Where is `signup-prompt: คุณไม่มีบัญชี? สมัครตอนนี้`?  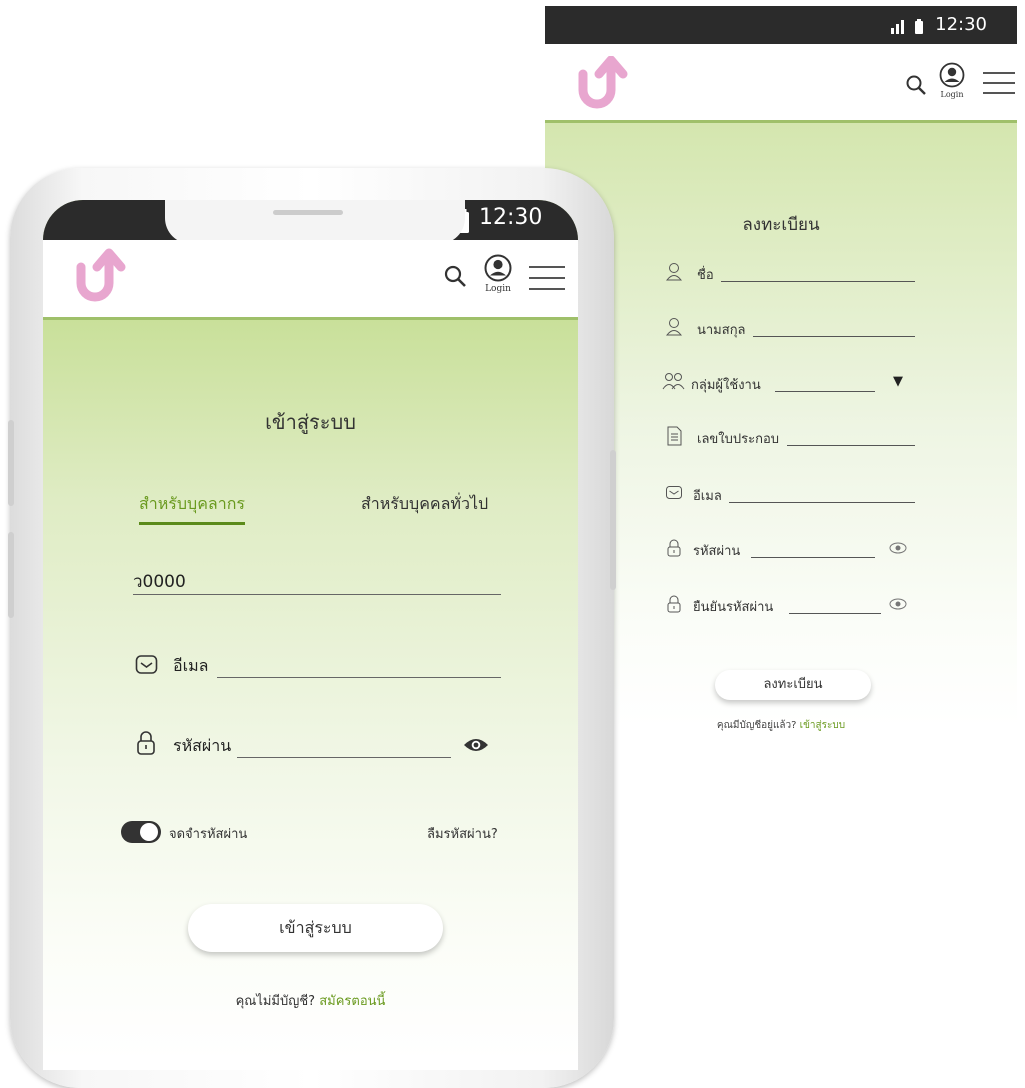 signup-prompt: คุณไม่มีบัญชี? สมัครตอนนี้ is located at coordinates (310, 1000).